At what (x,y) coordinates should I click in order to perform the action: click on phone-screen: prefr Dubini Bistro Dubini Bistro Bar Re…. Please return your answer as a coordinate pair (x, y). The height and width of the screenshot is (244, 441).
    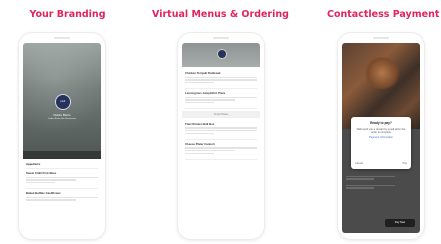
    Looking at the image, I should click on (62, 138).